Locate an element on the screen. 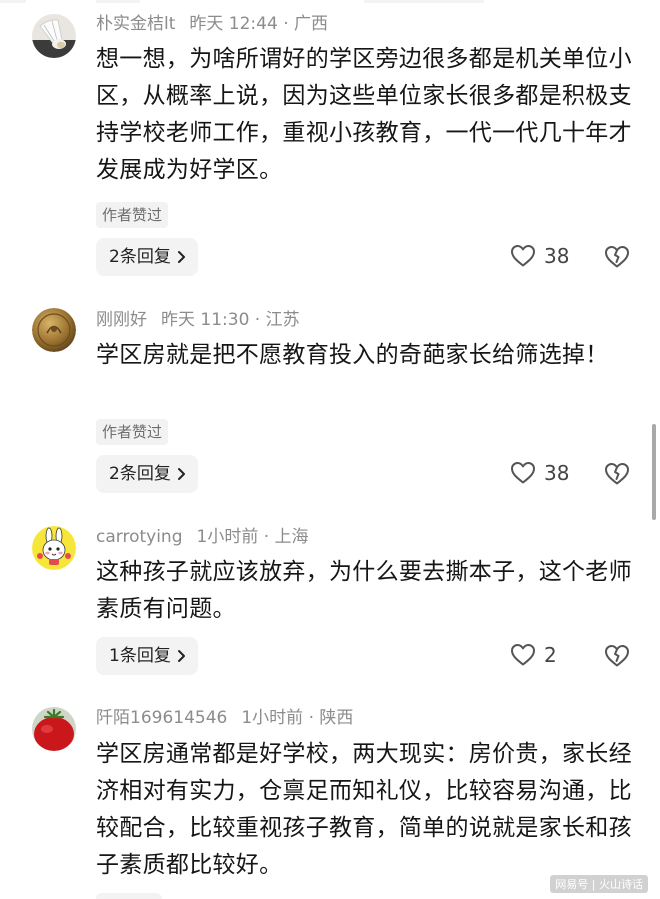  comment-username: carrotying is located at coordinates (139, 537).